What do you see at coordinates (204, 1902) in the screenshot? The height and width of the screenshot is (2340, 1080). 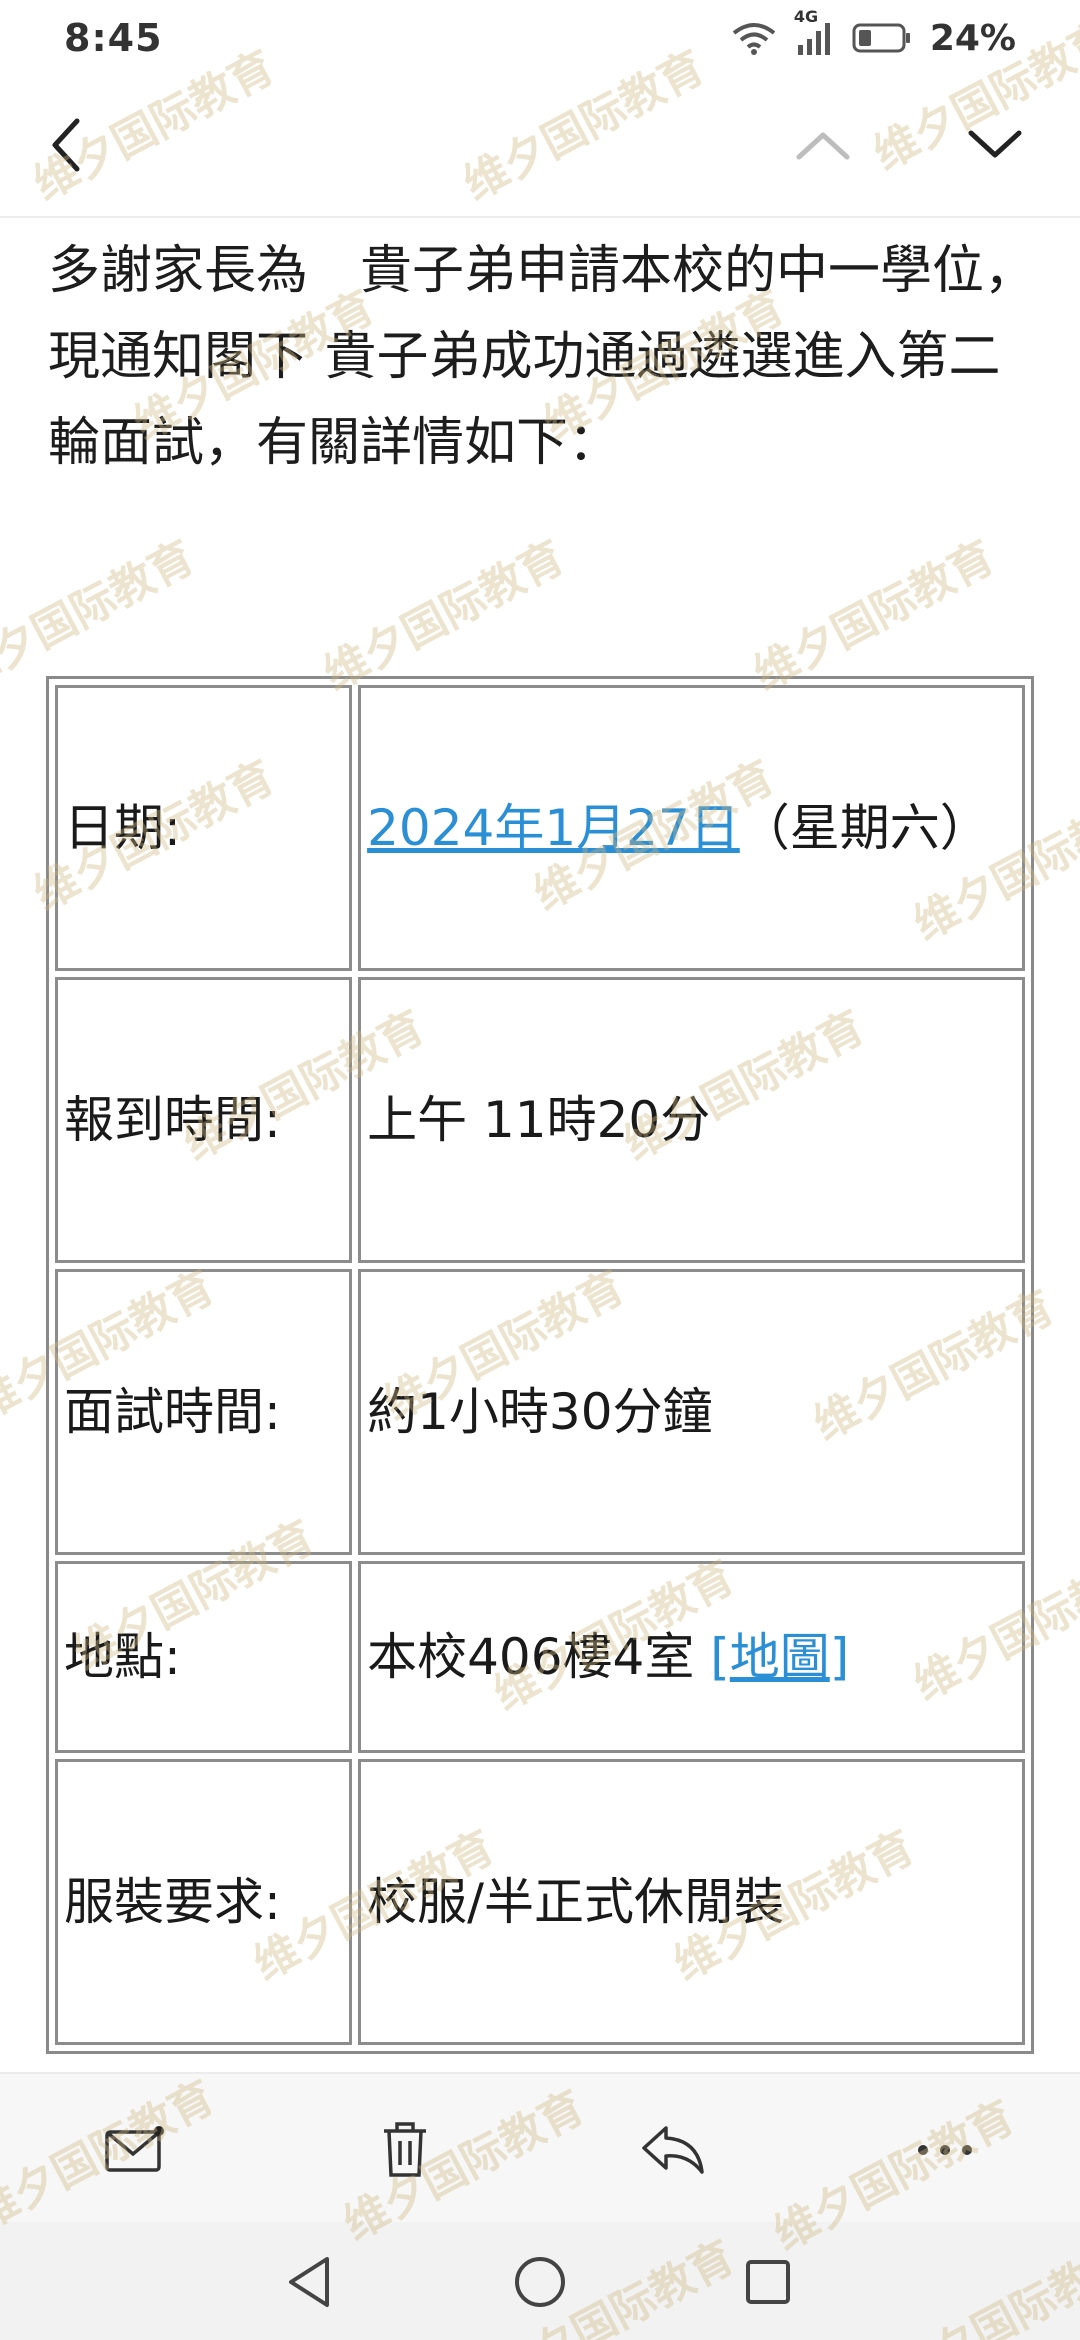 I see `dress-label: 服裝要求:` at bounding box center [204, 1902].